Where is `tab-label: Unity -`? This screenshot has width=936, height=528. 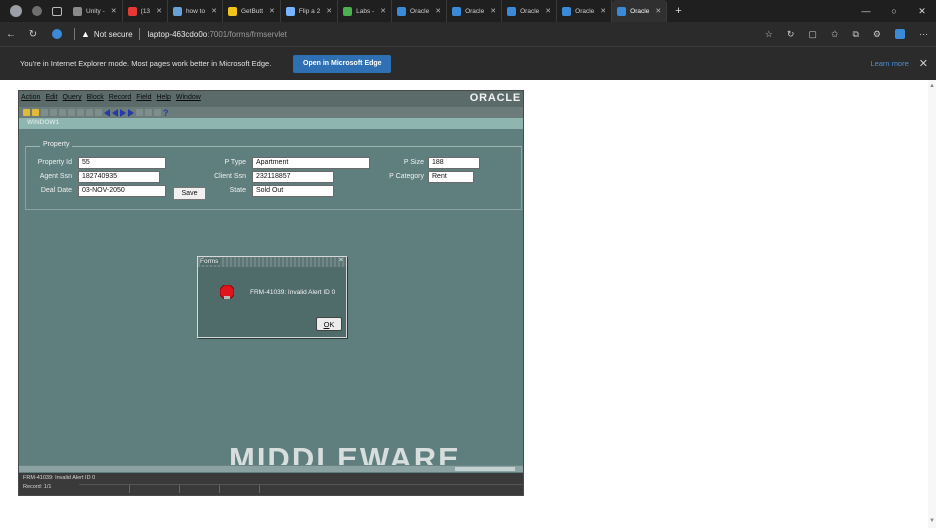 tab-label: Unity - is located at coordinates (95, 11).